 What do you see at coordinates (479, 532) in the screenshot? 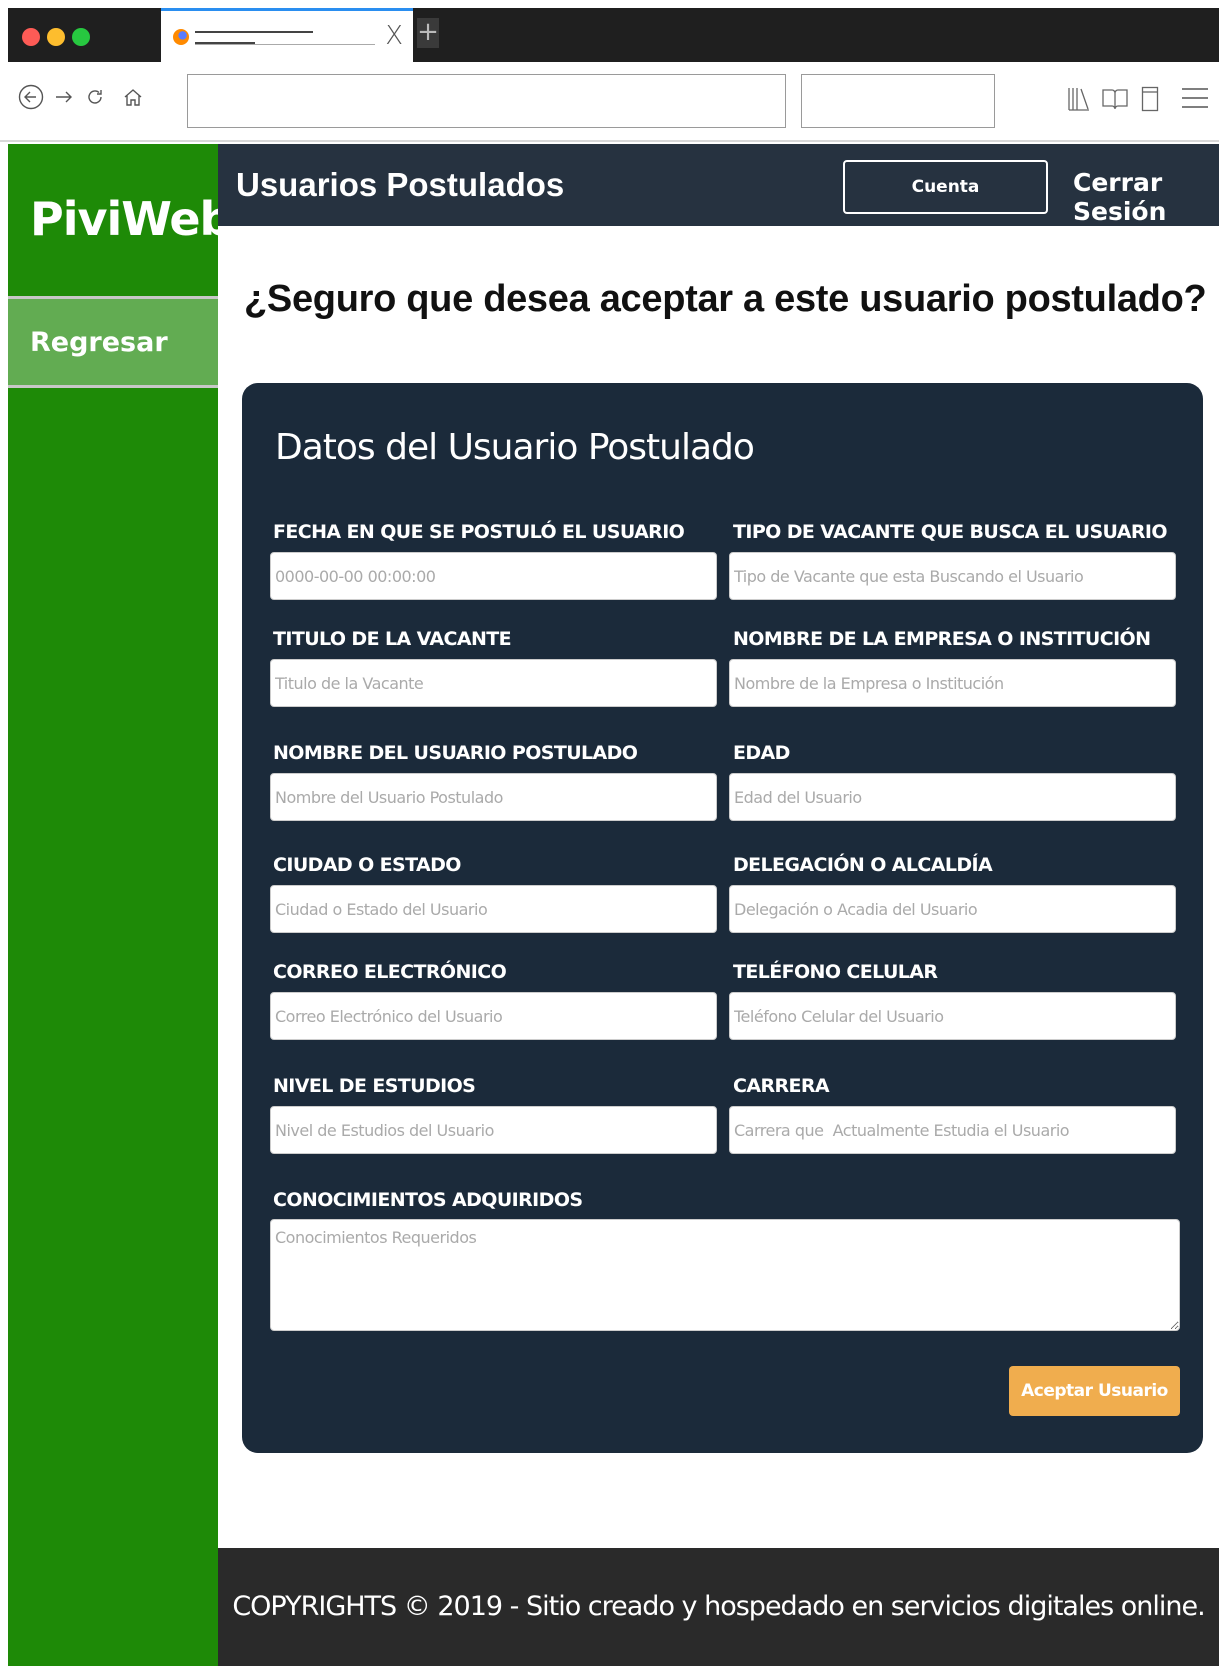
I see `fecha-label: FECHA EN QUE SE POSTULÓ EL USUARIO` at bounding box center [479, 532].